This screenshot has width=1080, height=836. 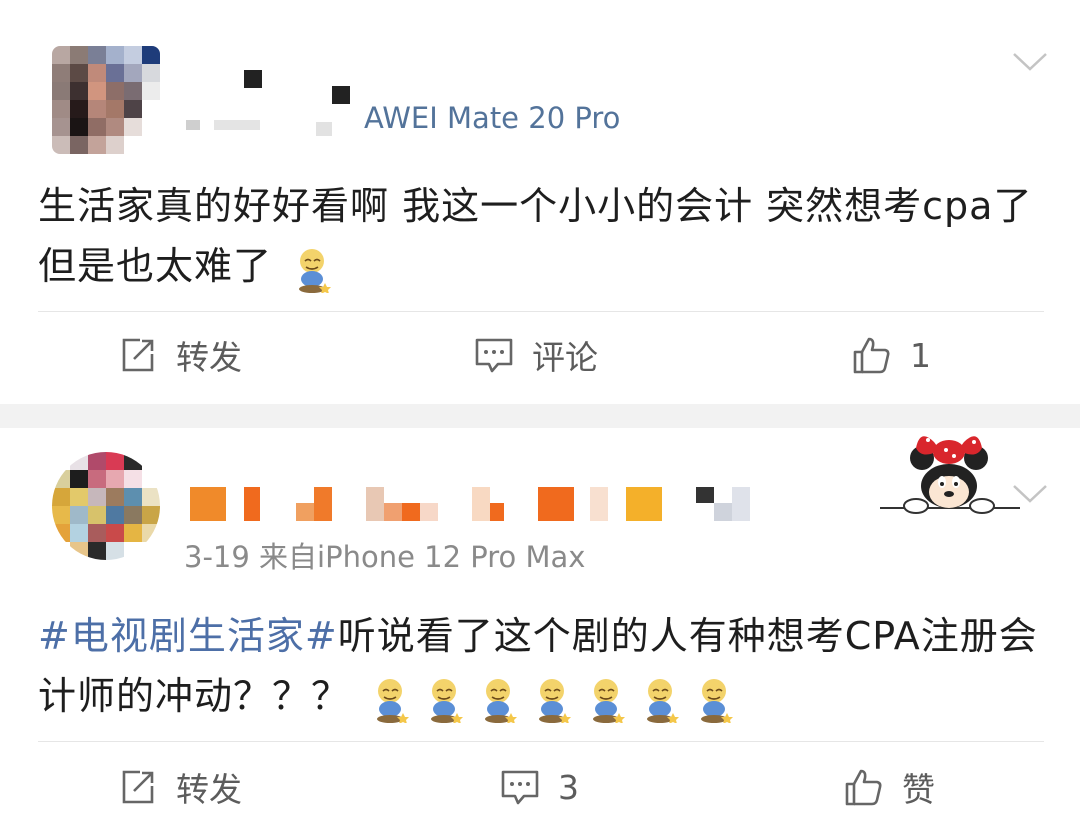 I want to click on comment-text: 生活家真的好好看啊 我这一个小小的会计 突然想考cpa了 但是也太难了, so click(x=543, y=236).